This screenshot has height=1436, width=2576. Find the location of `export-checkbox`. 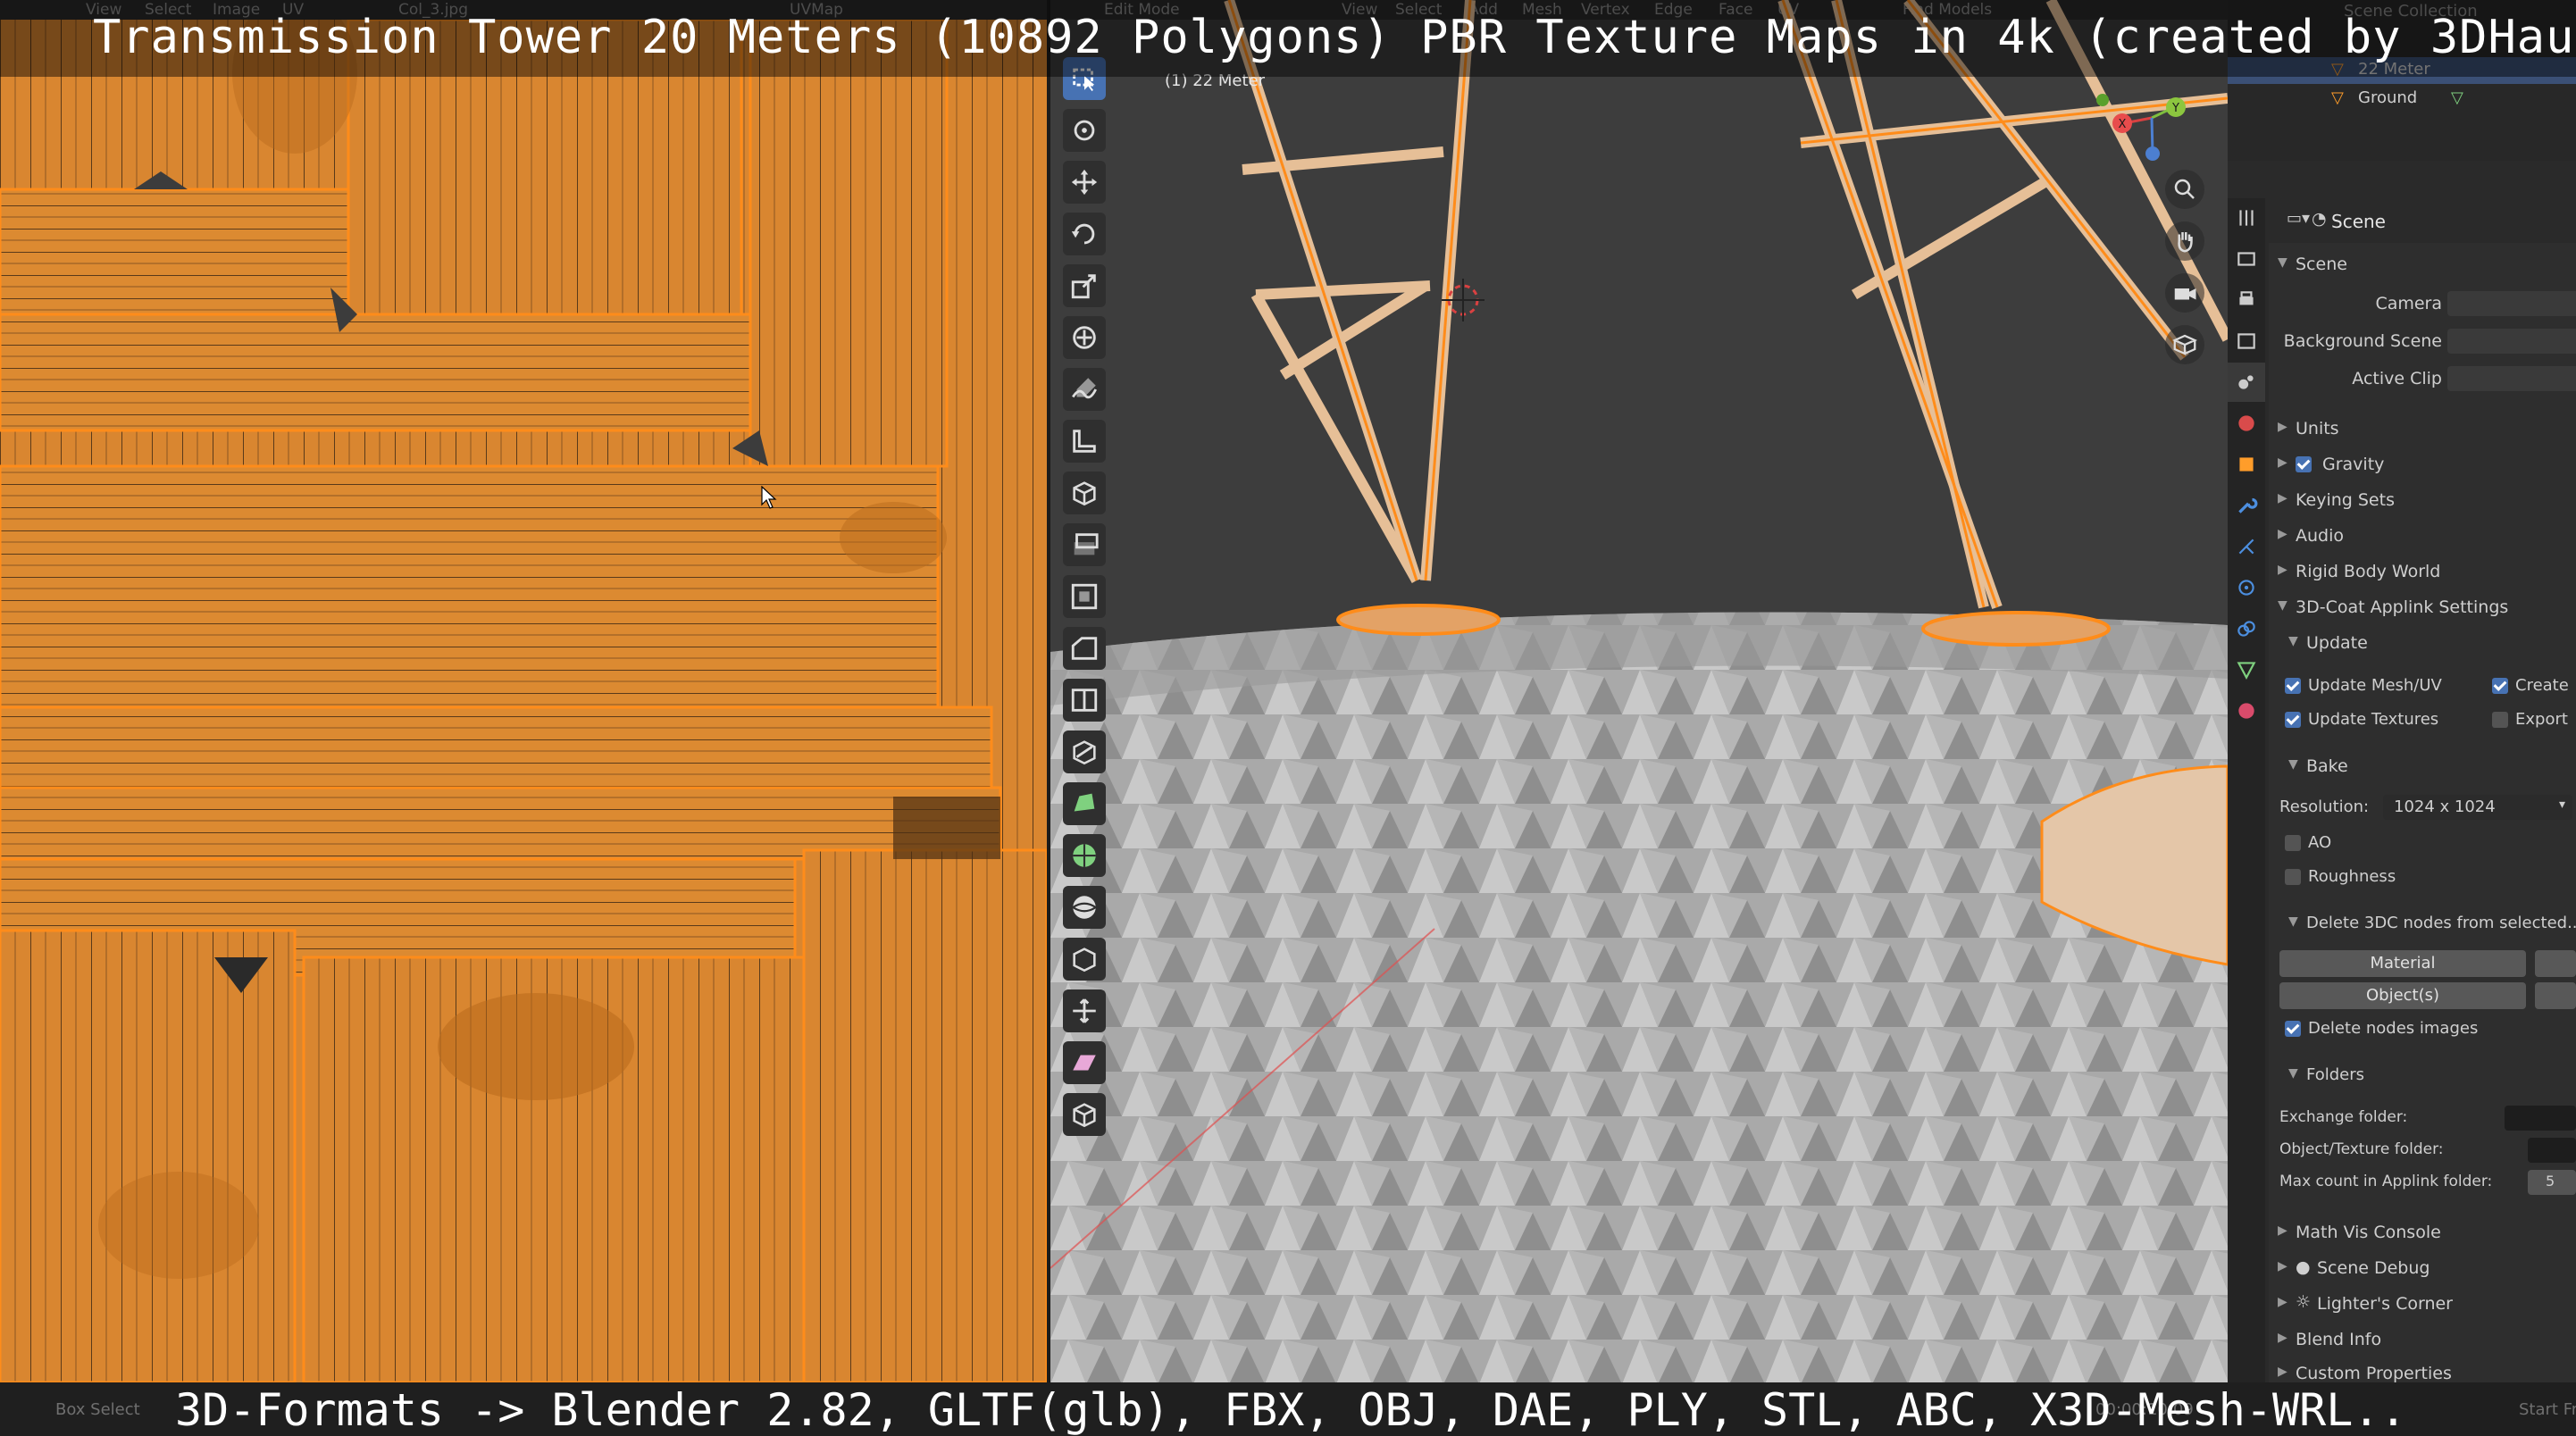

export-checkbox is located at coordinates (2500, 720).